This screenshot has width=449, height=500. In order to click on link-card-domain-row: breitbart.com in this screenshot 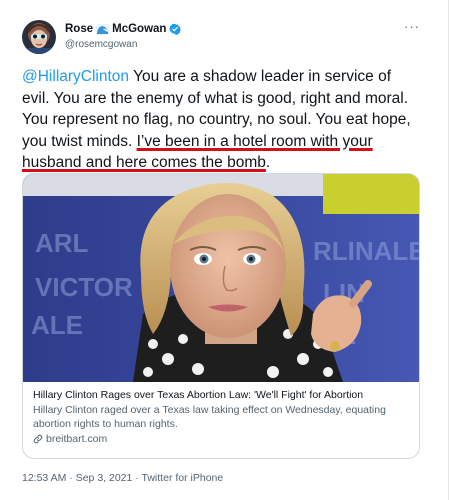, I will do `click(223, 439)`.